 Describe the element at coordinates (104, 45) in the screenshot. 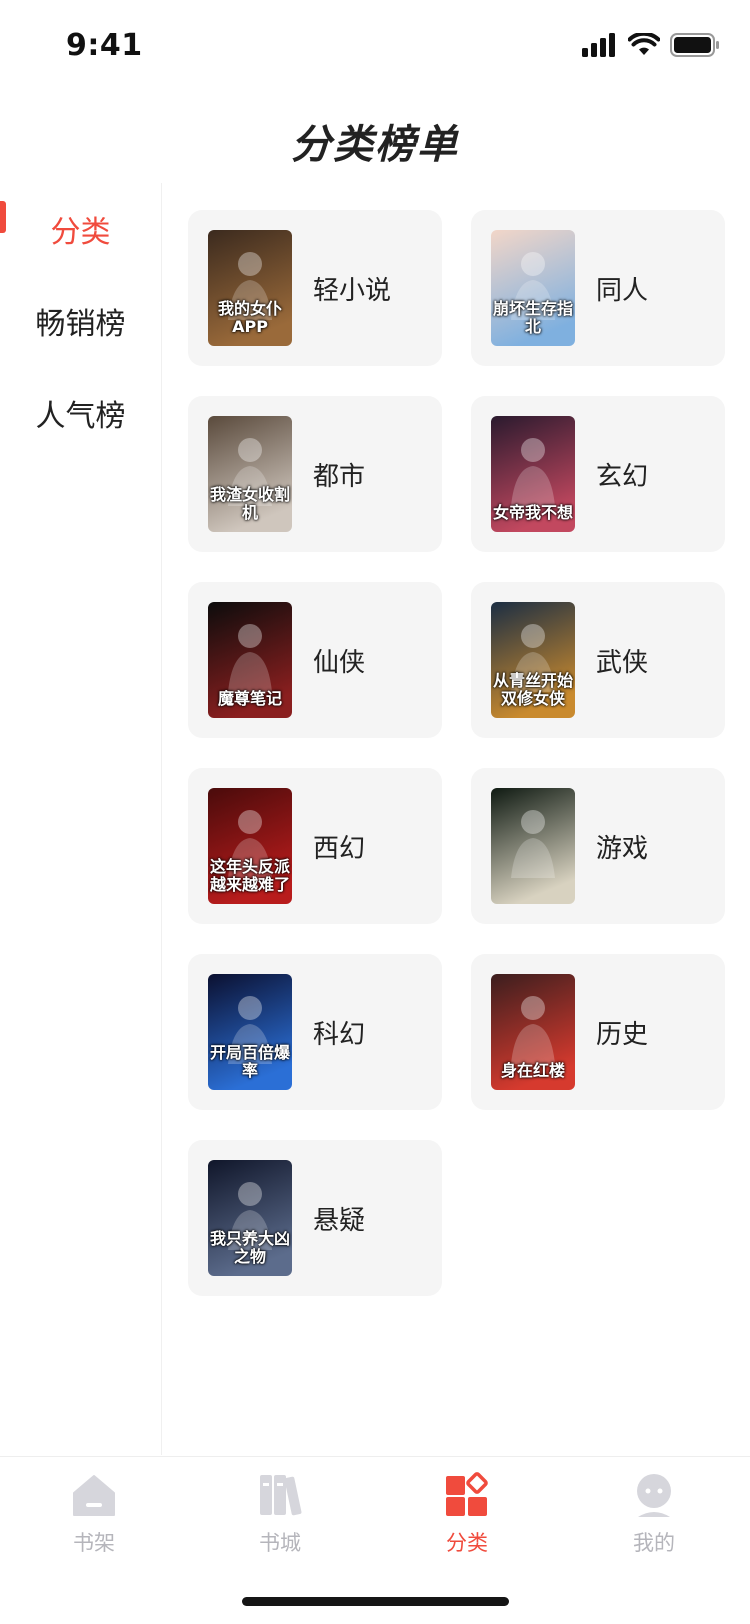

I see `status-time: 9:41` at that location.